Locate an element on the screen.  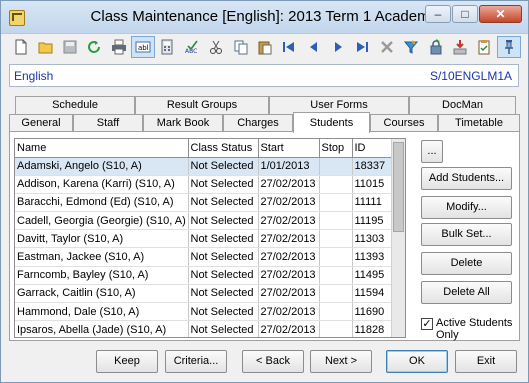
delete-all-button: Delete All is located at coordinates (466, 292).